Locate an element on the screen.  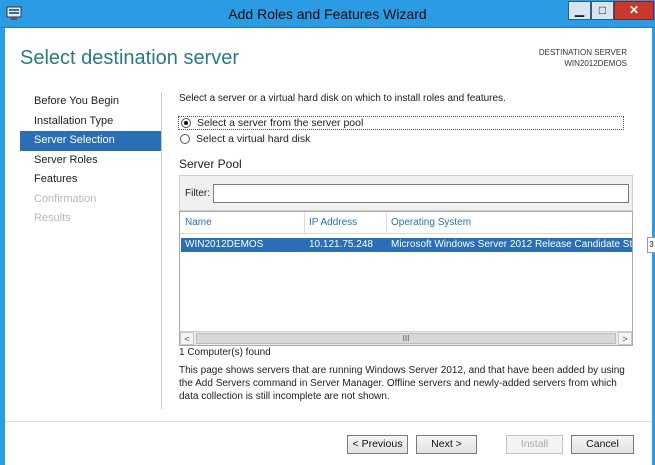
scroll-thumb: III is located at coordinates (406, 338).